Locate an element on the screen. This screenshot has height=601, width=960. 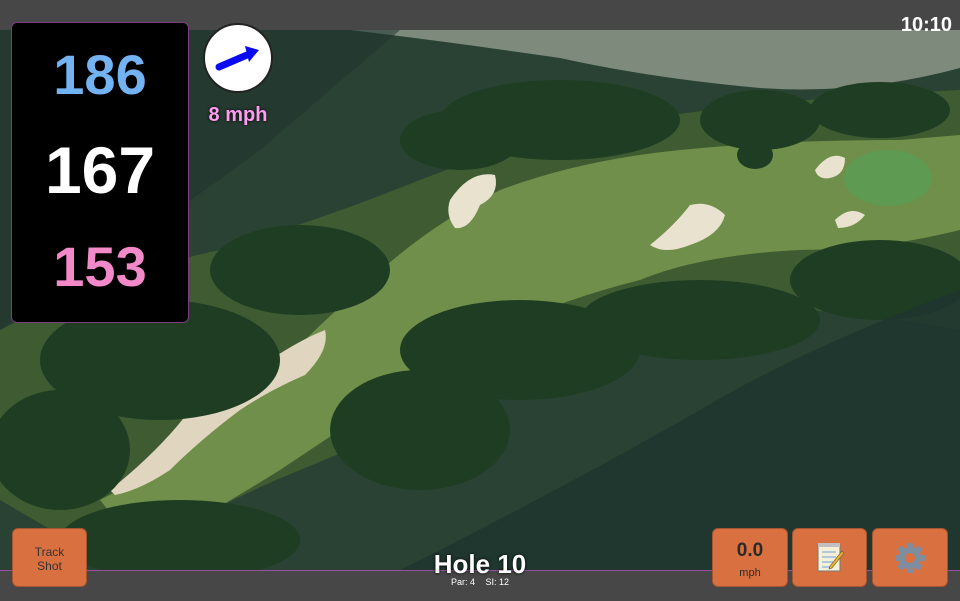
track-shot-label-line2: Shot is located at coordinates (49, 566).